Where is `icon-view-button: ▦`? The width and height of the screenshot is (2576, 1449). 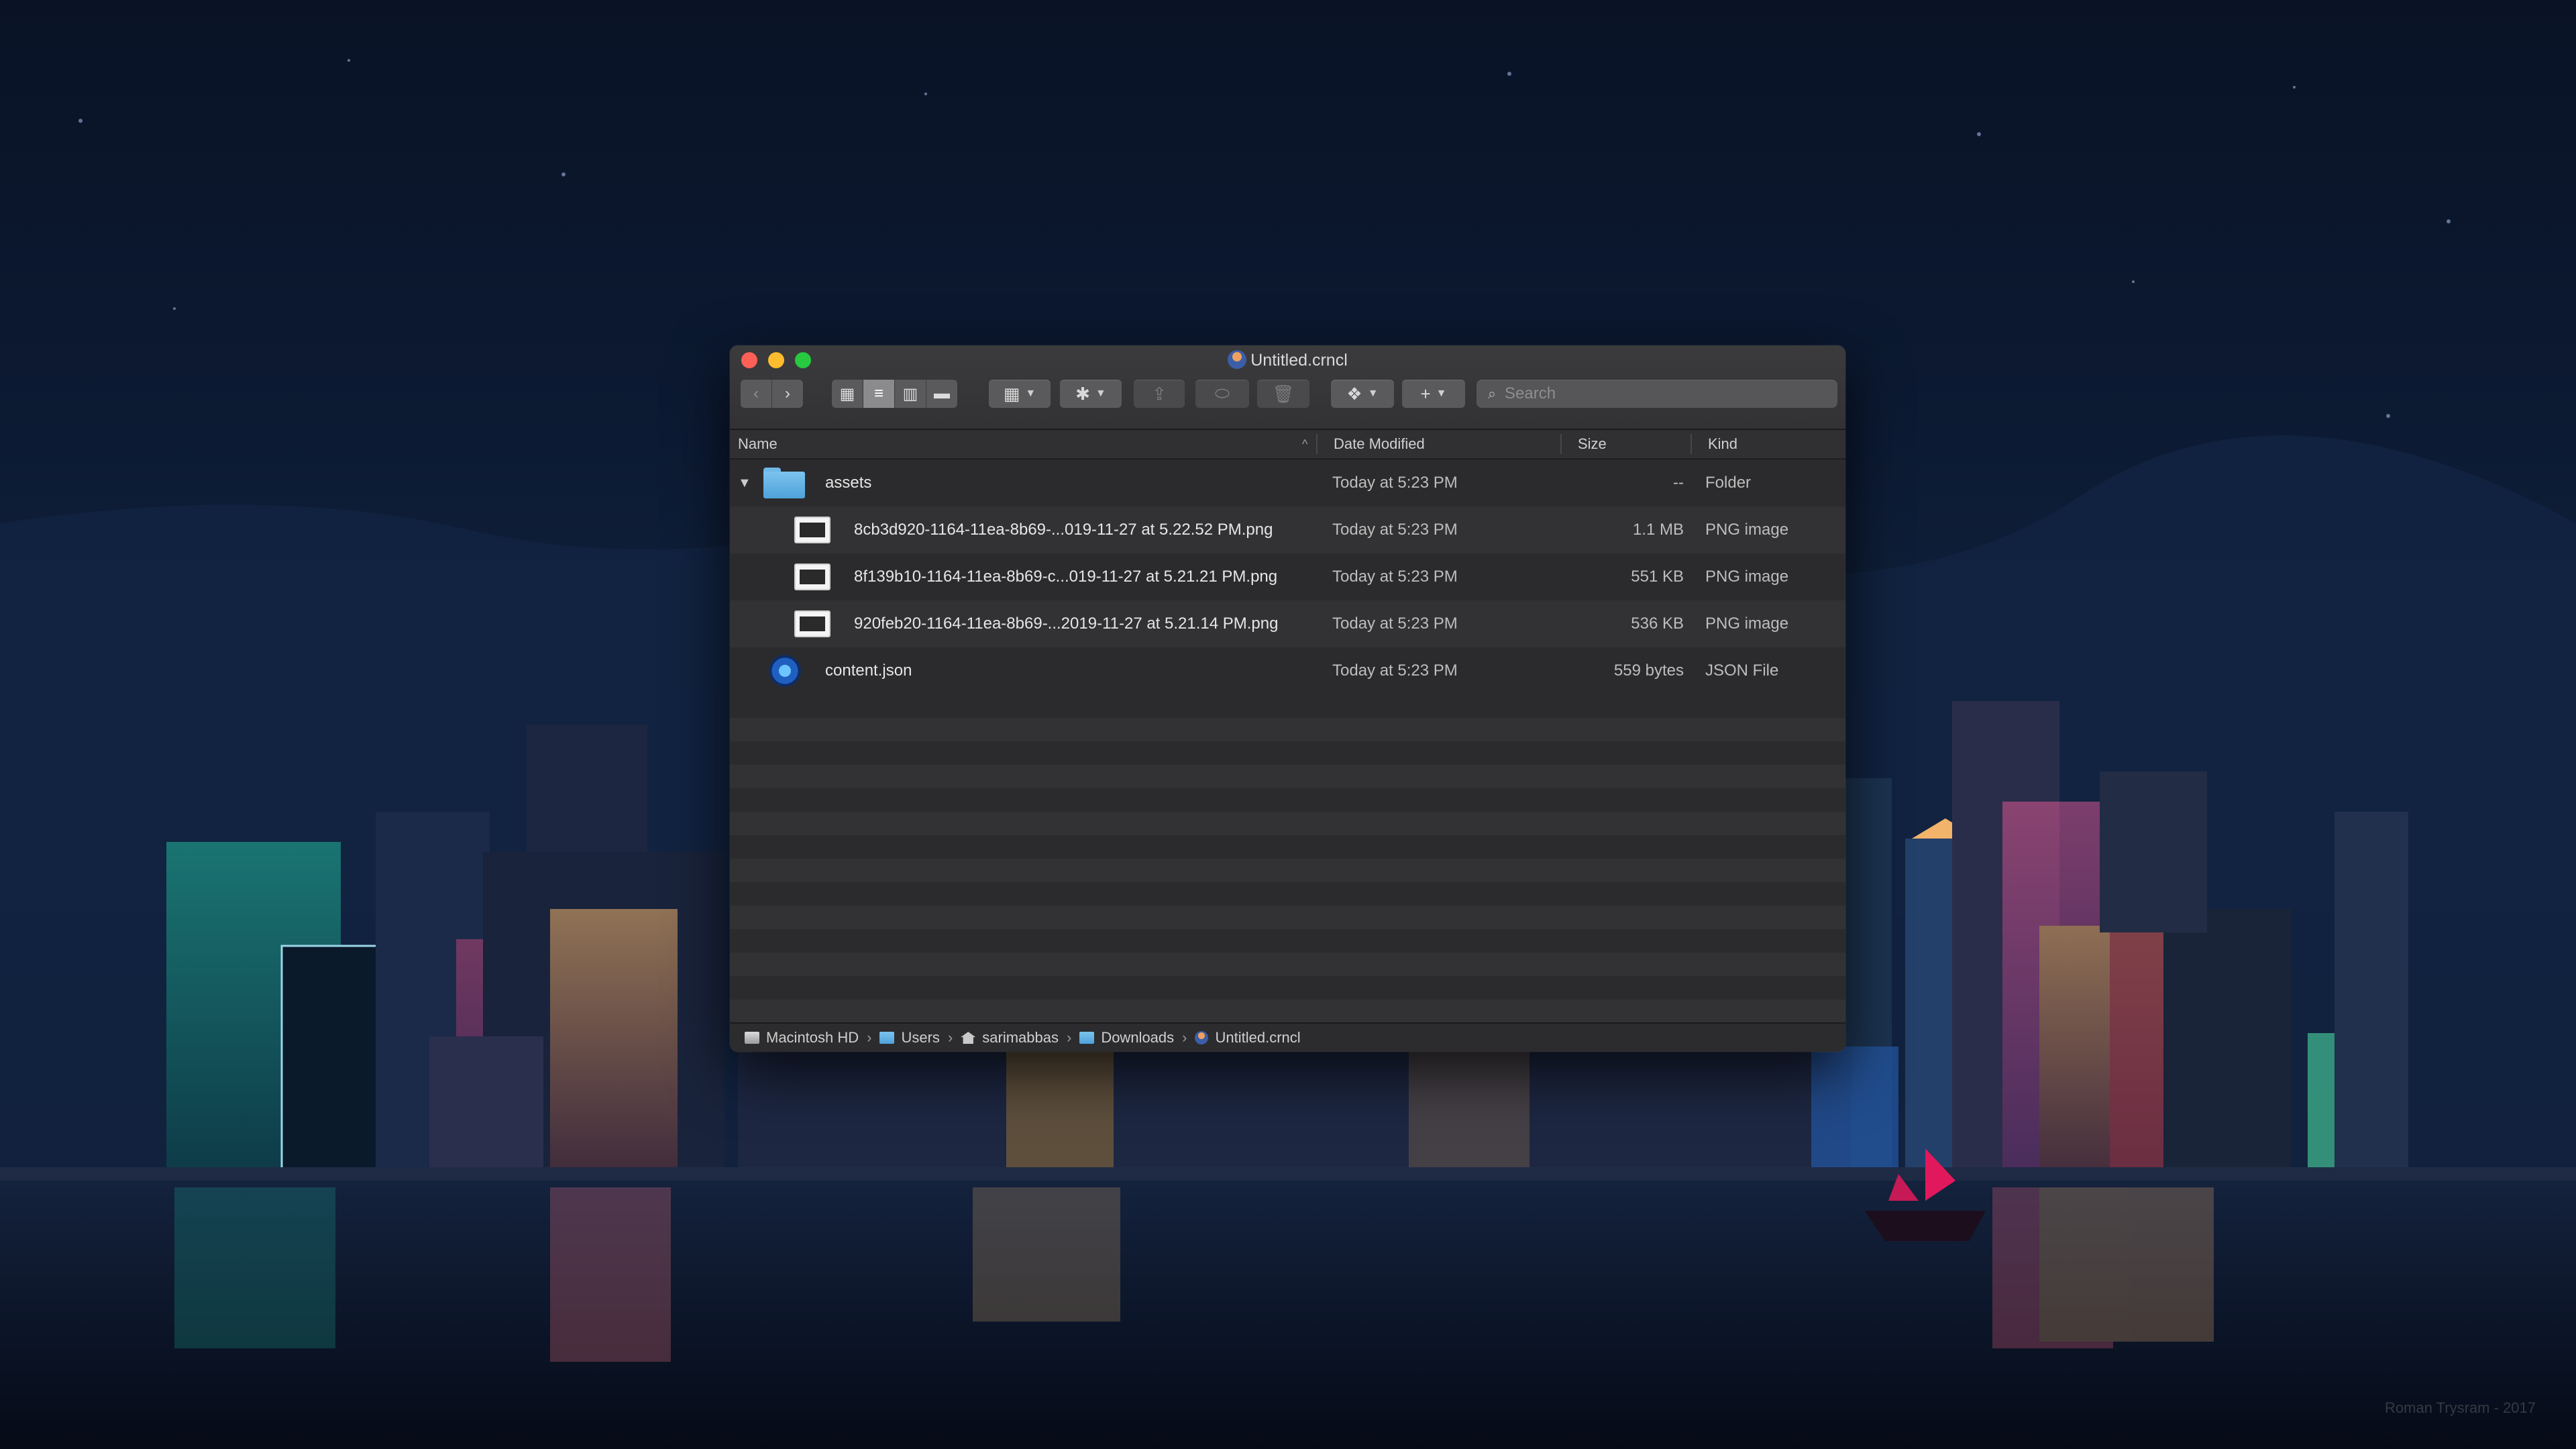 icon-view-button: ▦ is located at coordinates (847, 394).